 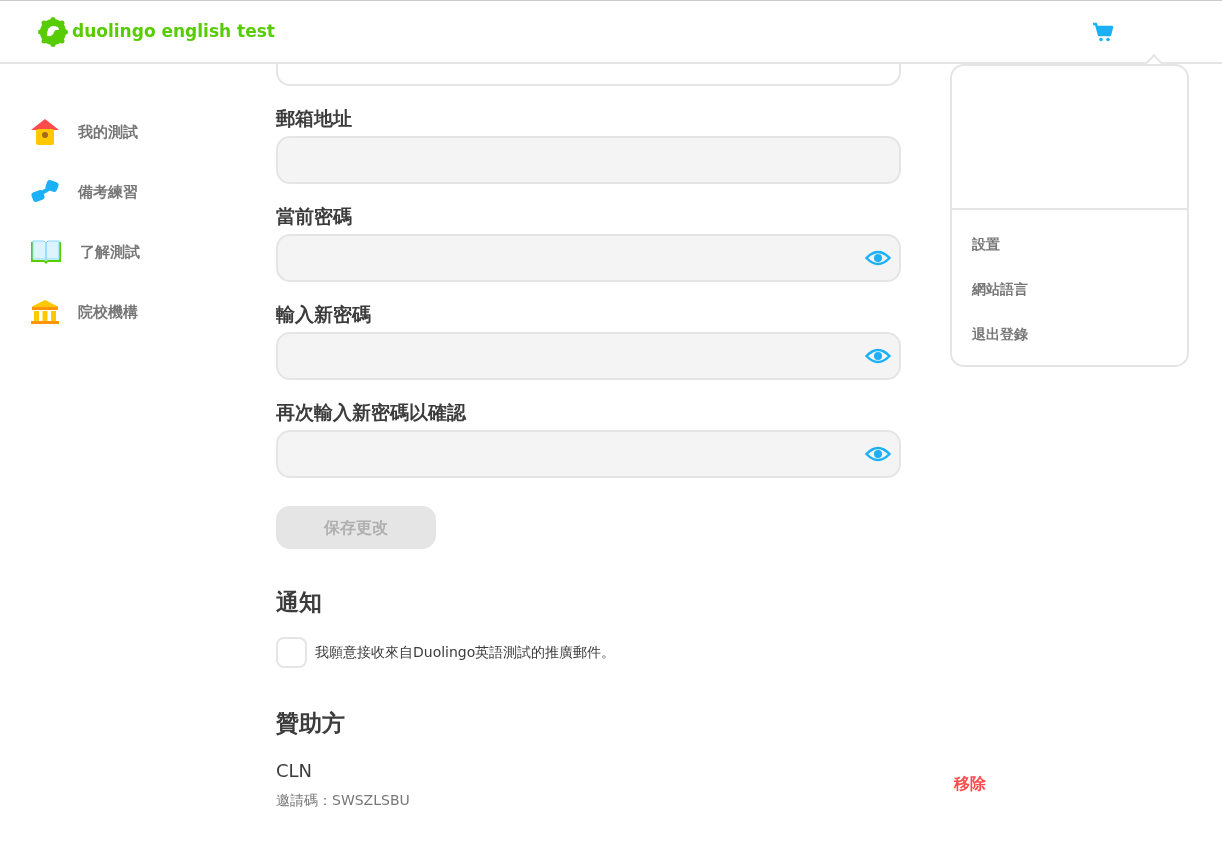 I want to click on remove-link: 移除, so click(x=970, y=784).